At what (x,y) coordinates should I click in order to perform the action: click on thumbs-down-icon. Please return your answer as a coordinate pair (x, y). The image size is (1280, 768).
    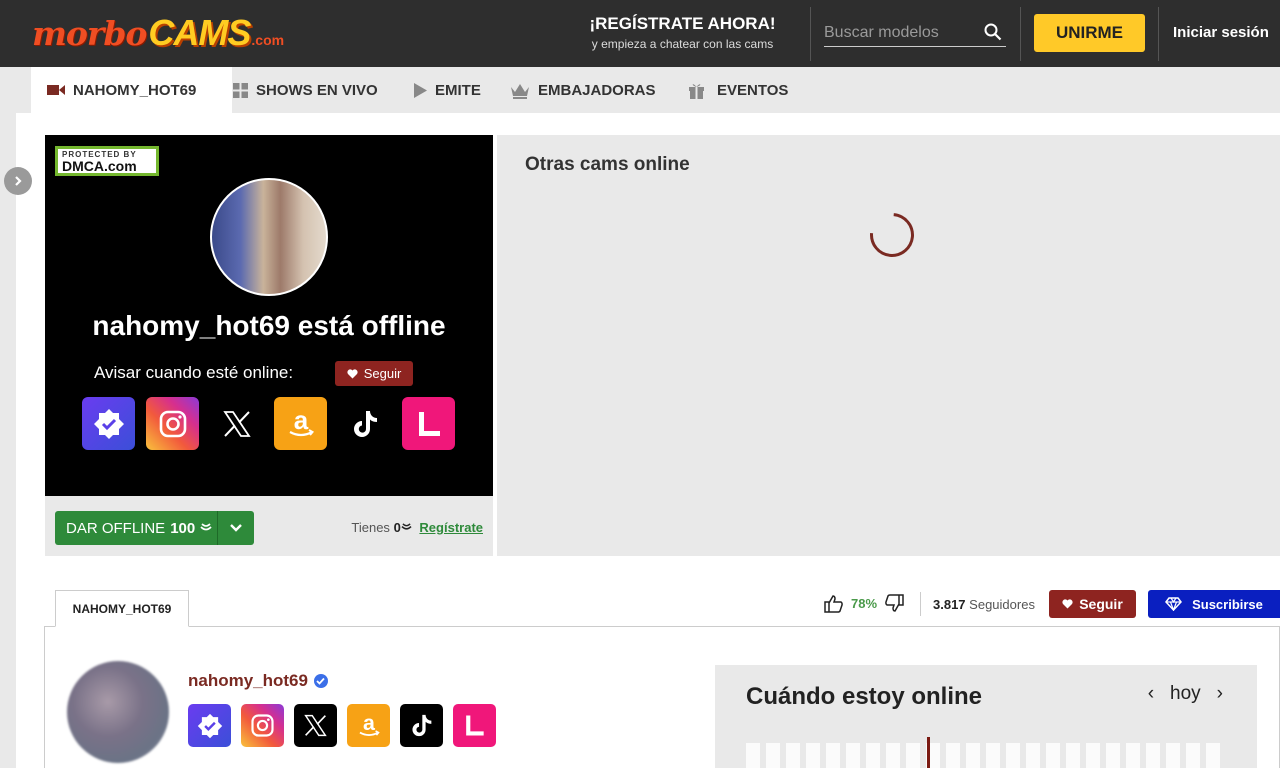
    Looking at the image, I should click on (894, 603).